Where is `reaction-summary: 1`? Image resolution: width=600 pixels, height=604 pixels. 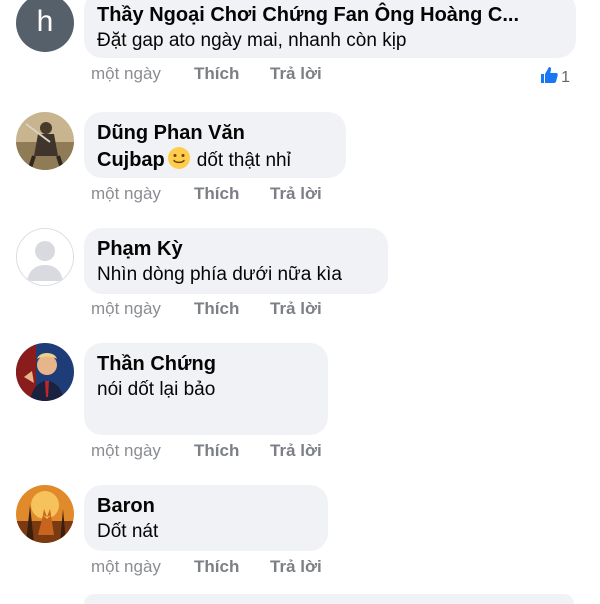 reaction-summary: 1 is located at coordinates (554, 77).